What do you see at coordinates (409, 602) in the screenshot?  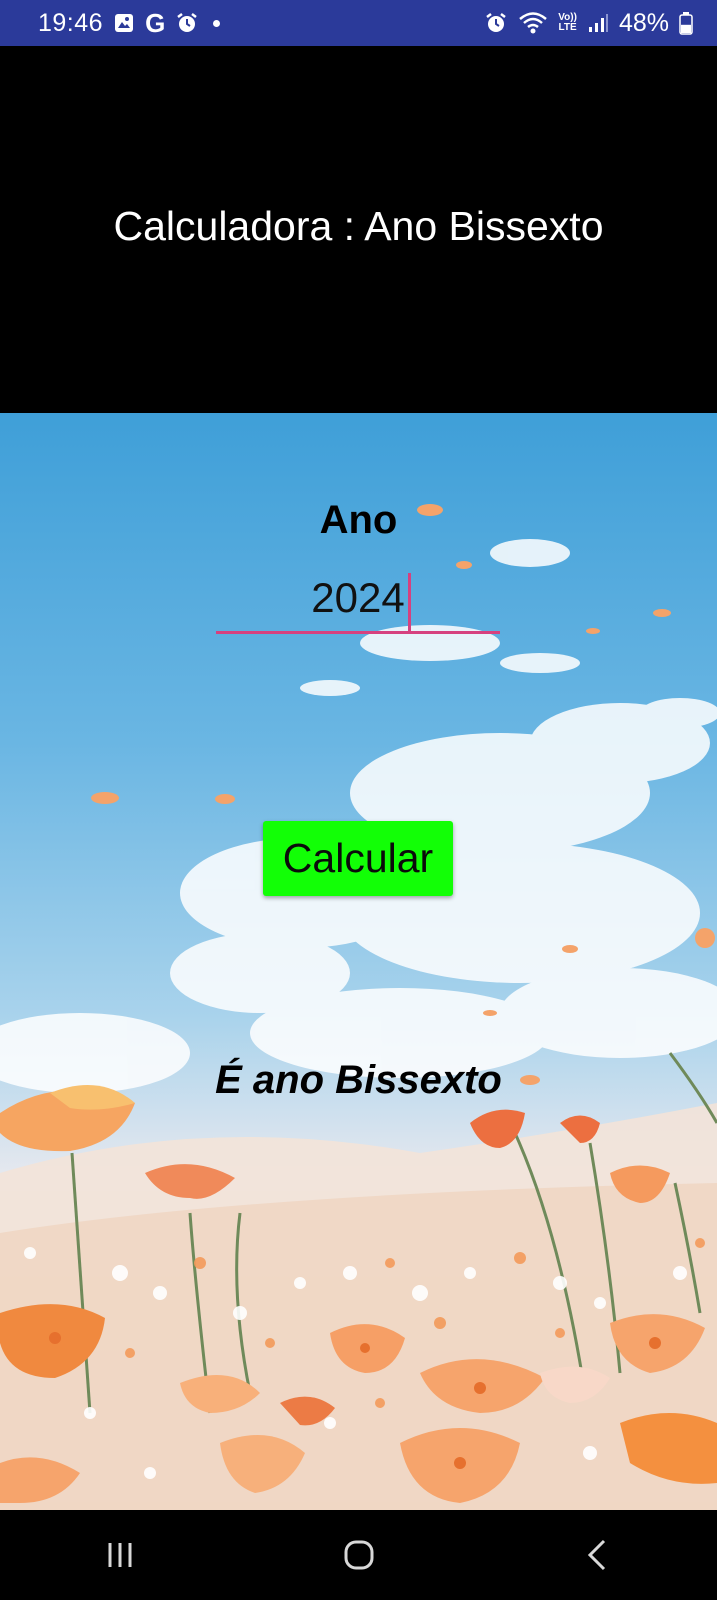 I see `text-cursor` at bounding box center [409, 602].